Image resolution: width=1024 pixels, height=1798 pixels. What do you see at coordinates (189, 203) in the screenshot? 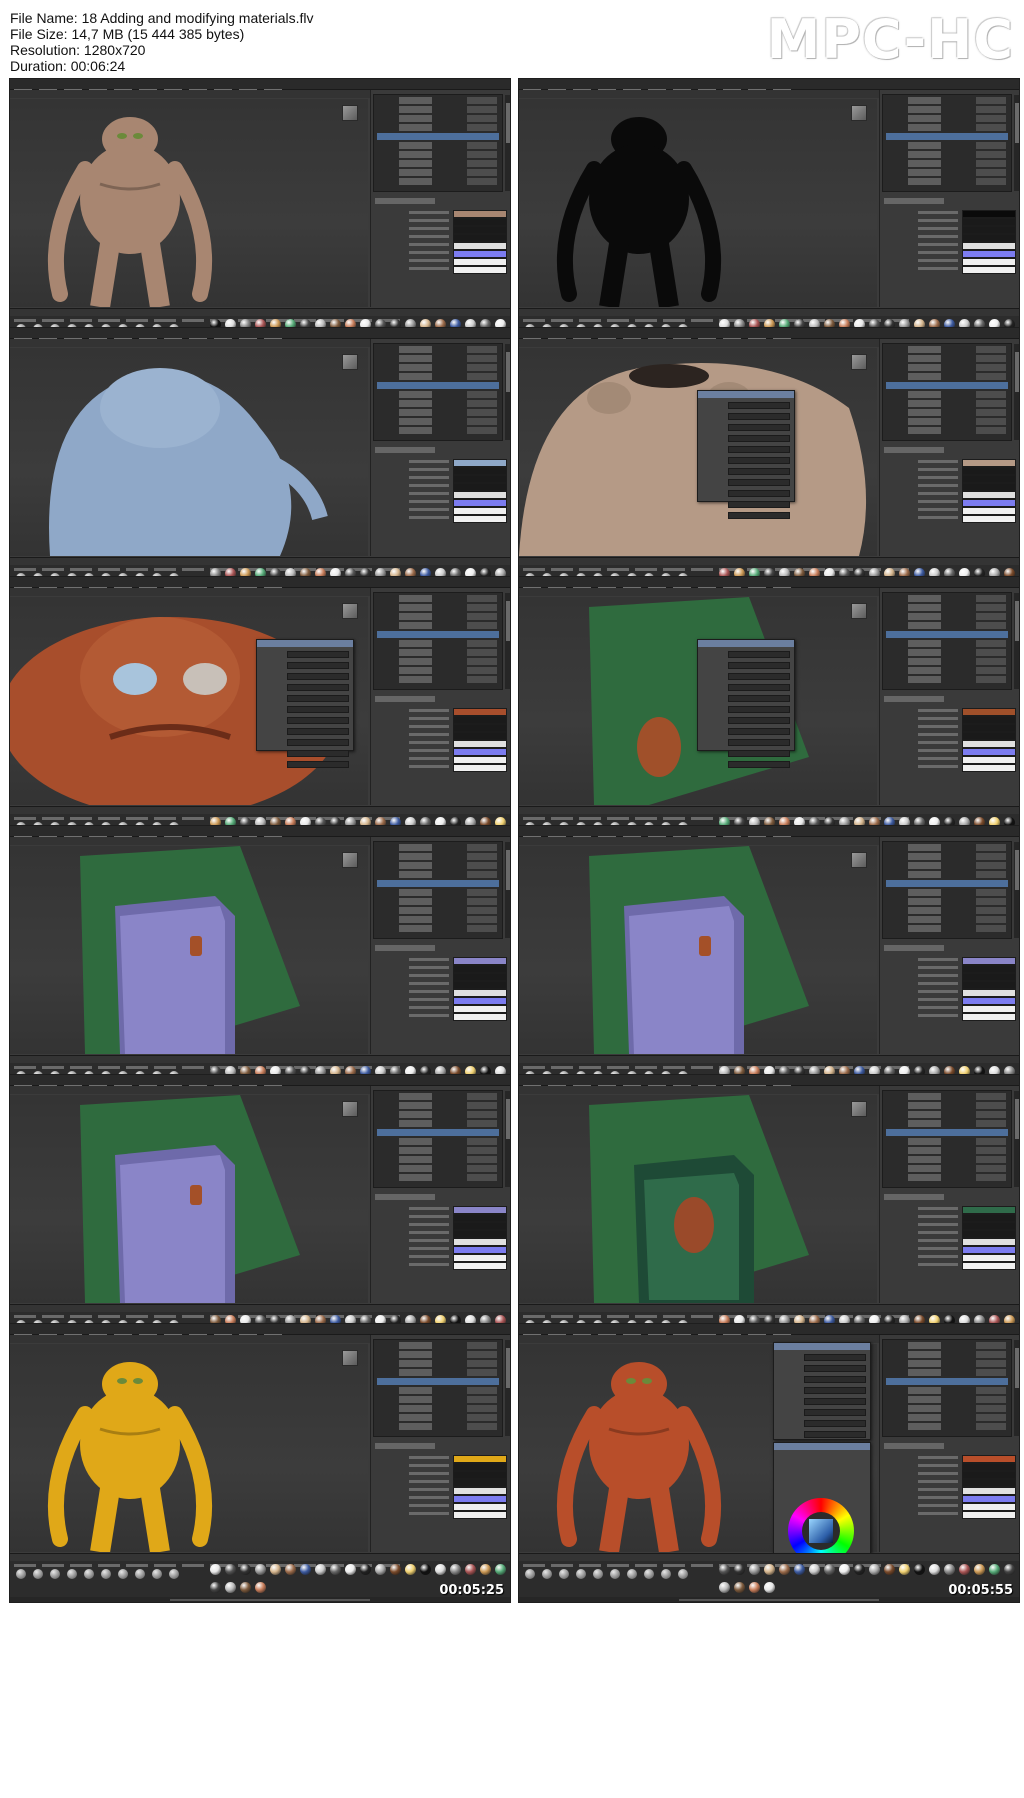
I see `scene-viewport` at bounding box center [189, 203].